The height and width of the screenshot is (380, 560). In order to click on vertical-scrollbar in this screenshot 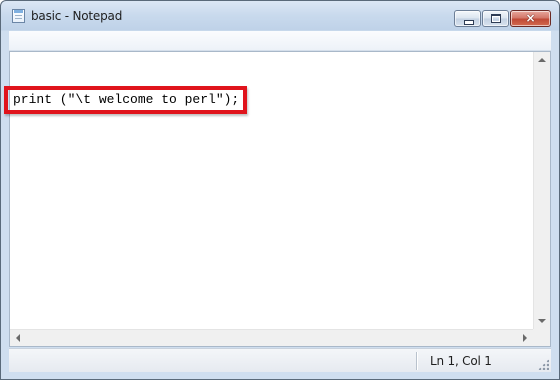, I will do `click(541, 190)`.